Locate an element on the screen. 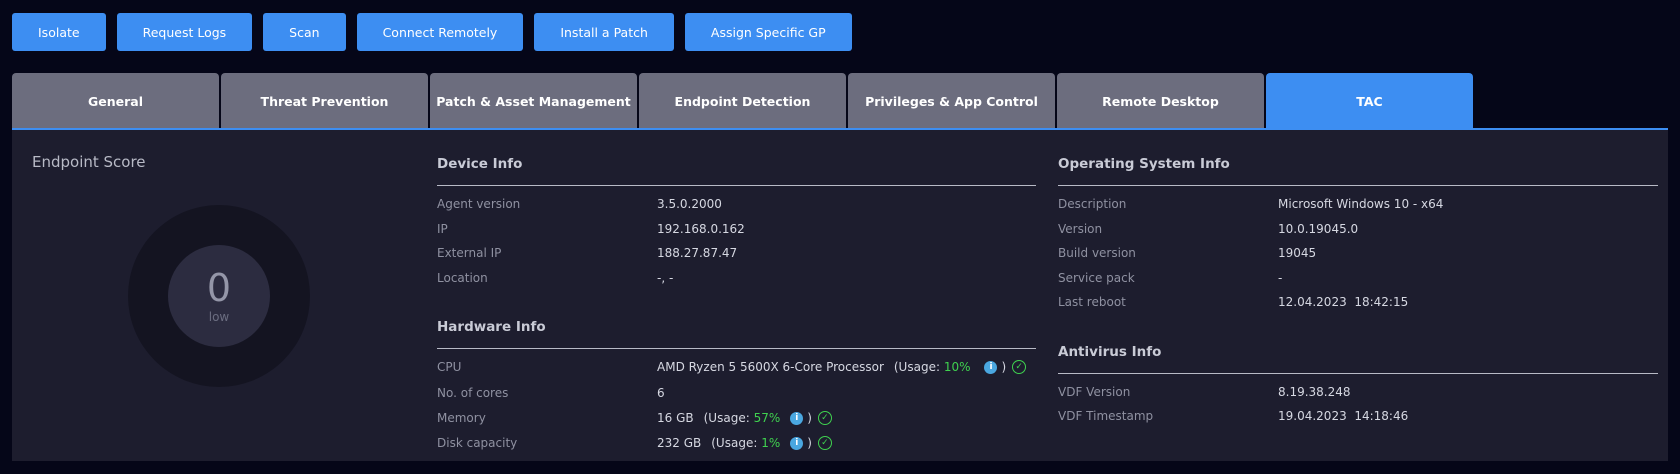 This screenshot has width=1680, height=474. os-row-service-pack: Service pack - is located at coordinates (1170, 278).